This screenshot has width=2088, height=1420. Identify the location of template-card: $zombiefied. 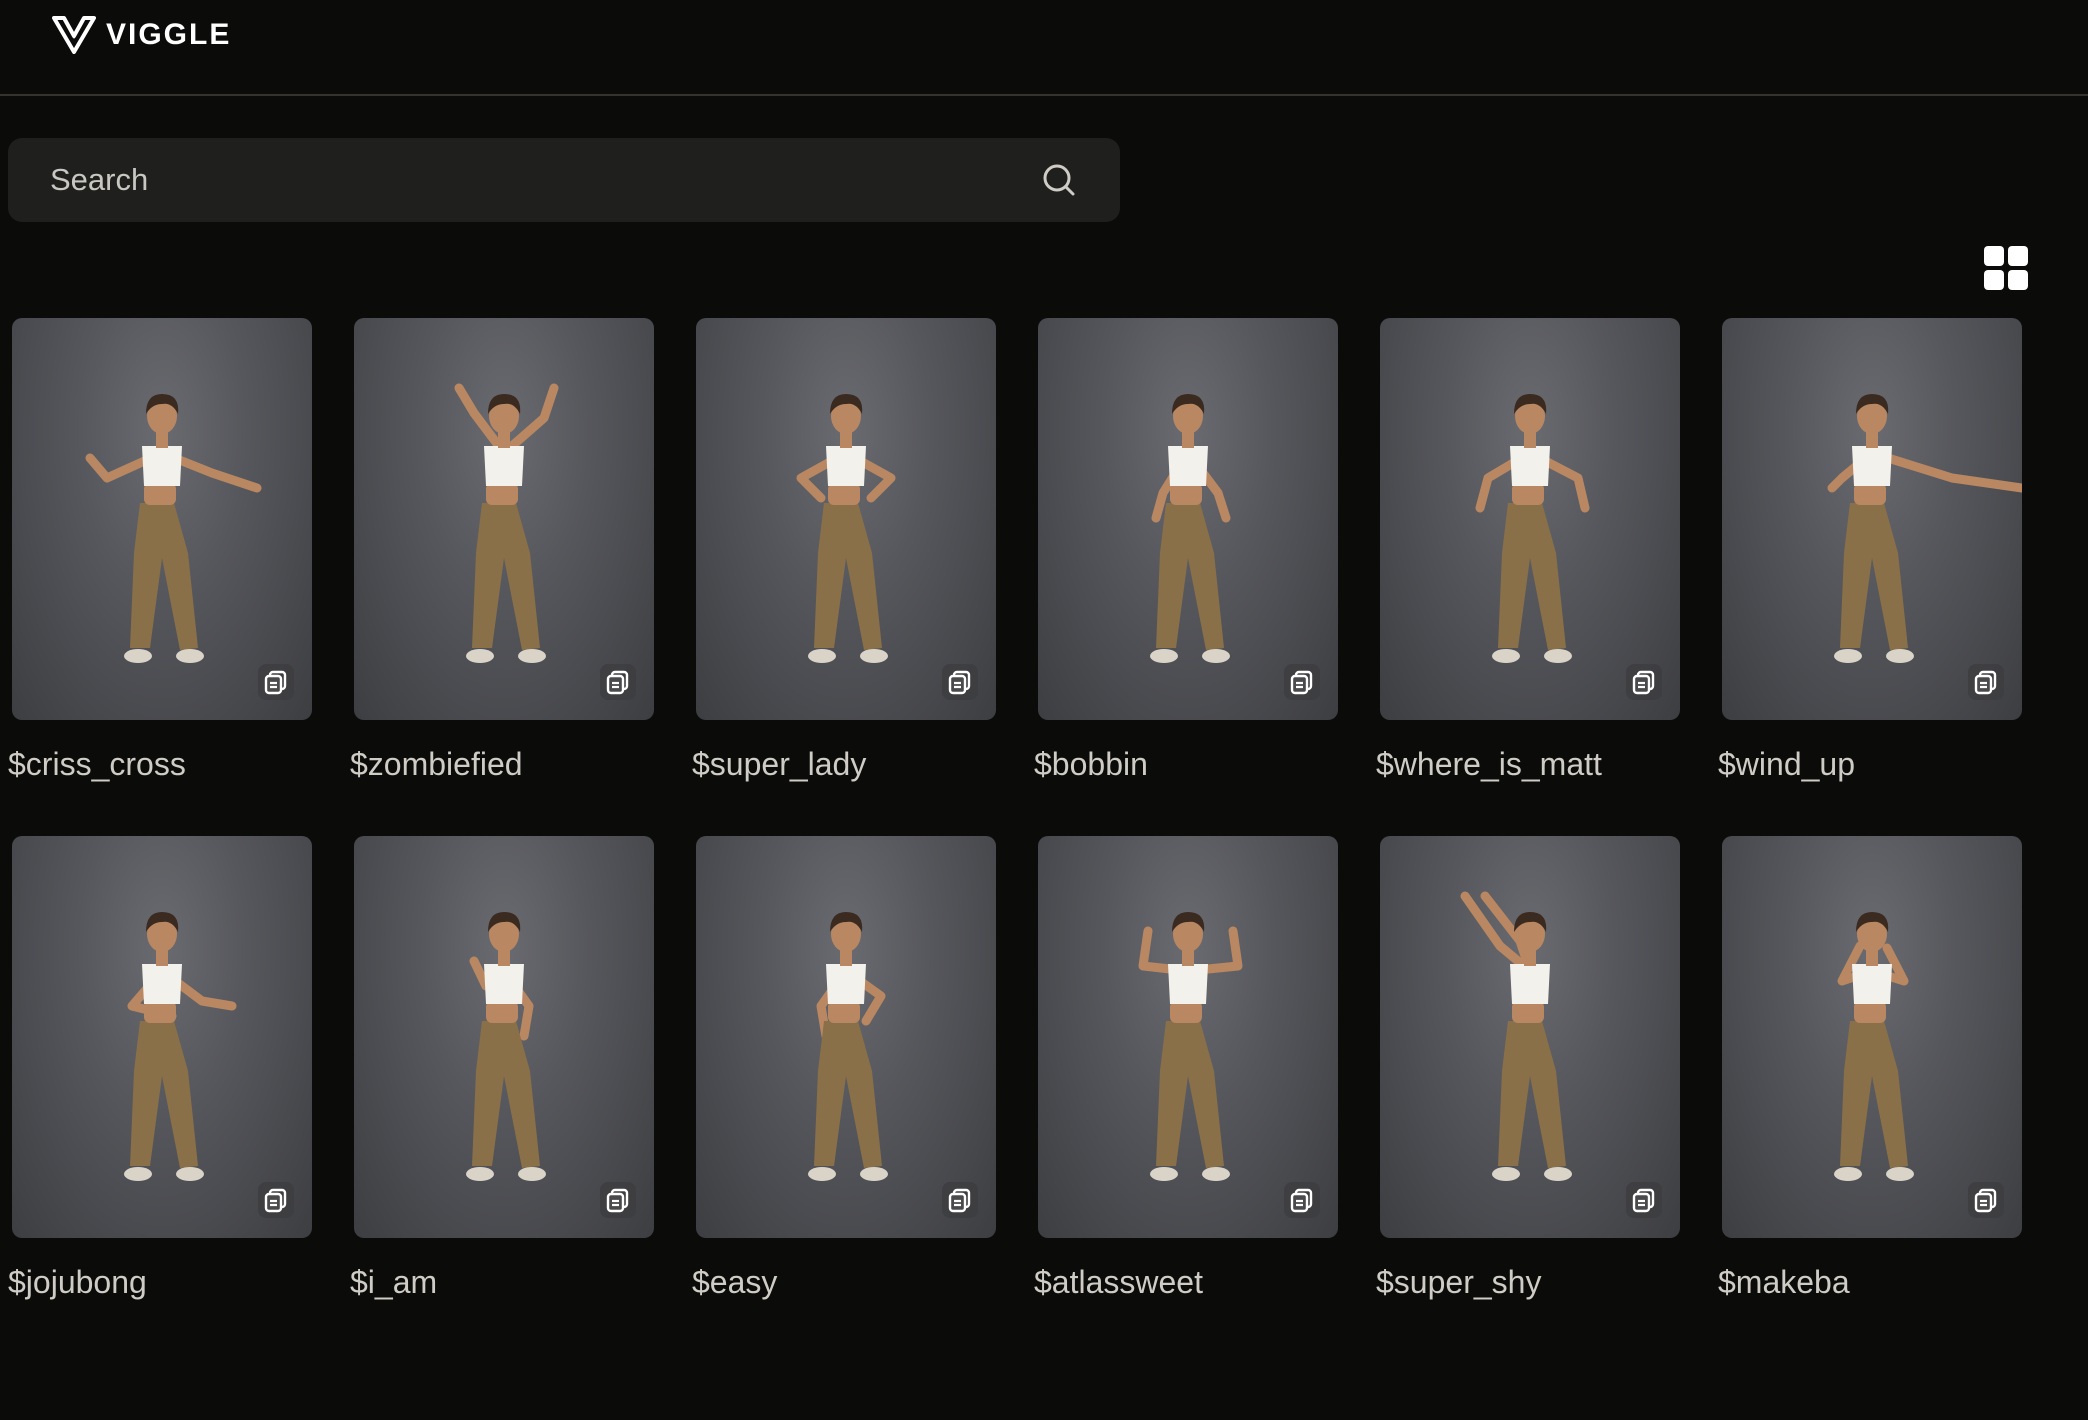
(502, 550).